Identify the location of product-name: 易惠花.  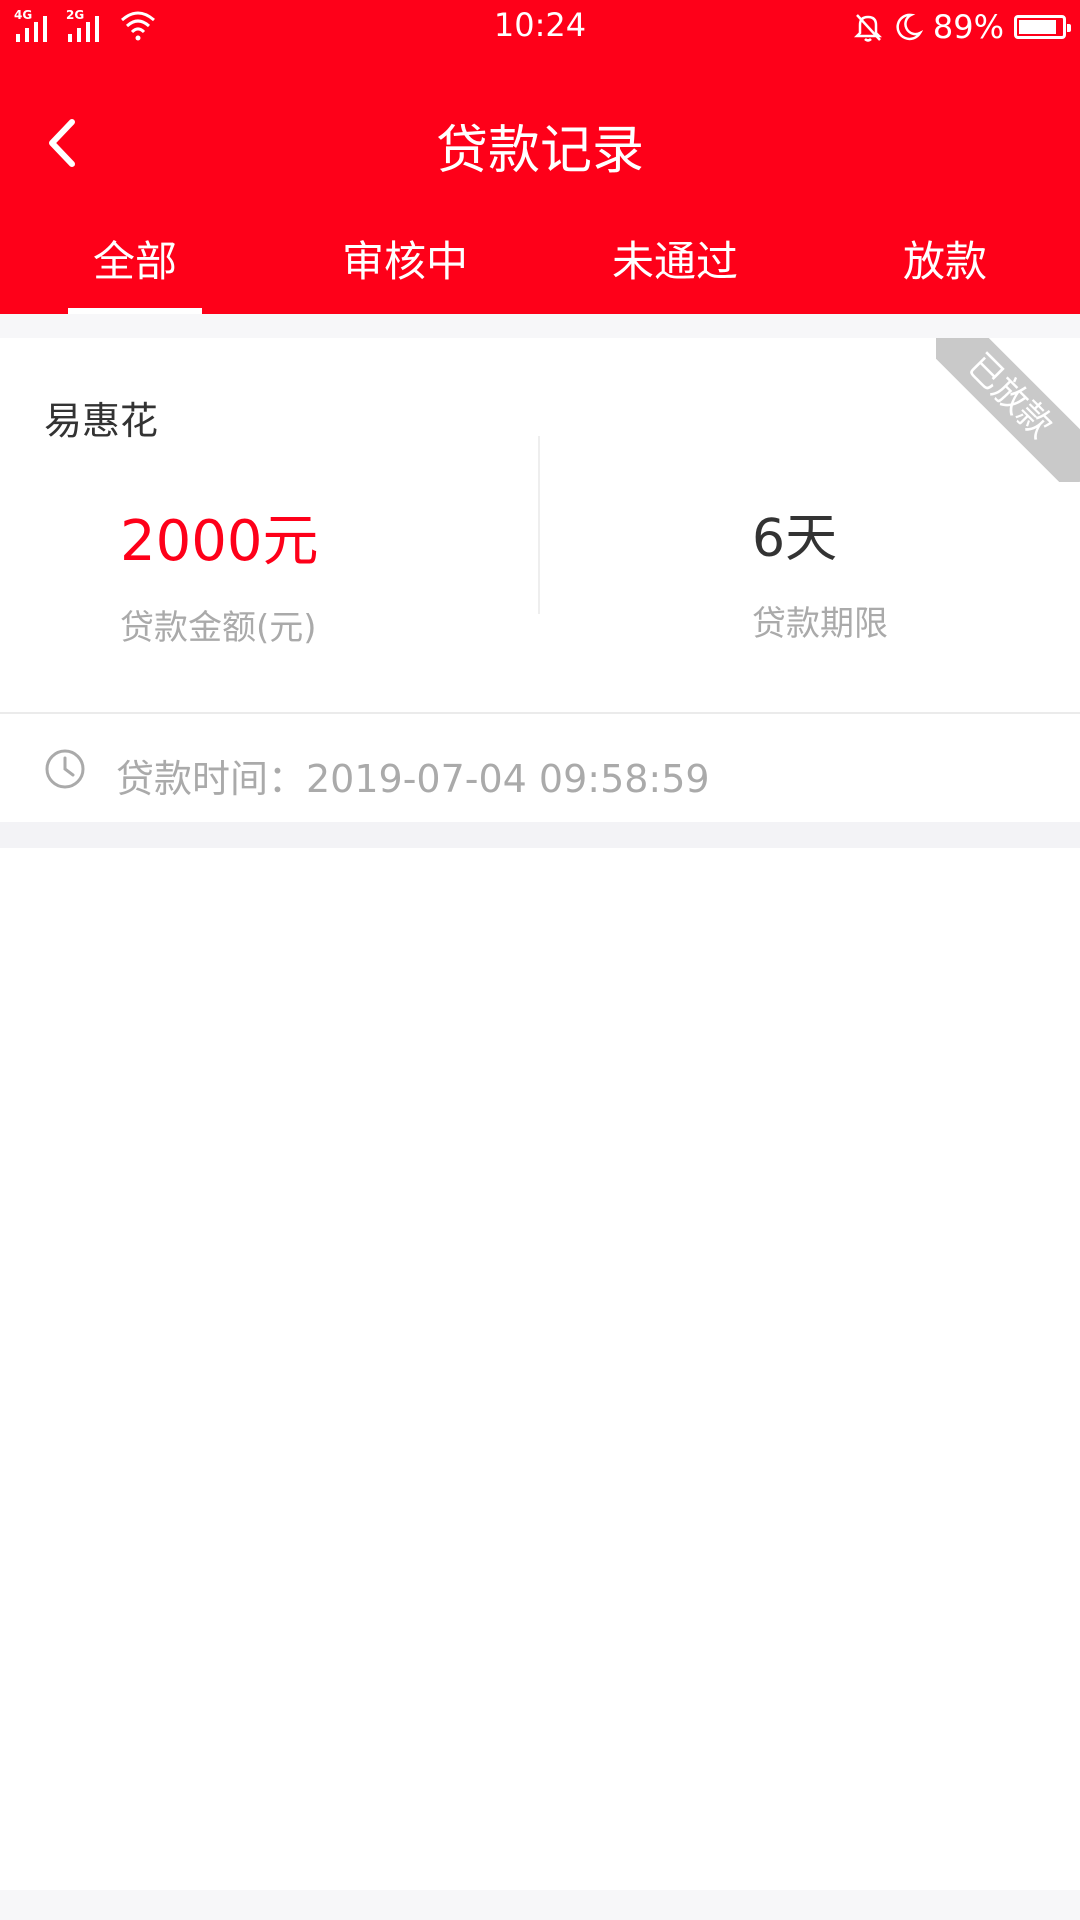
(101, 421).